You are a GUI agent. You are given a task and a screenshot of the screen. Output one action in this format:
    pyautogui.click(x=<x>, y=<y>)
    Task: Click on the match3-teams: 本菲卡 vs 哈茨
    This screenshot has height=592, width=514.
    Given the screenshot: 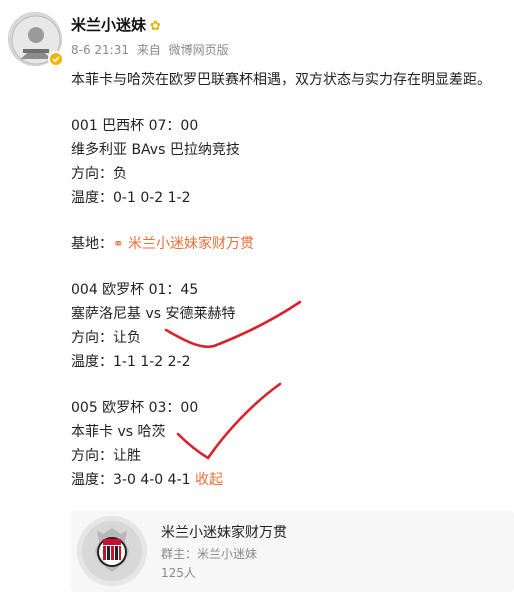 What is the action you would take?
    pyautogui.click(x=118, y=432)
    